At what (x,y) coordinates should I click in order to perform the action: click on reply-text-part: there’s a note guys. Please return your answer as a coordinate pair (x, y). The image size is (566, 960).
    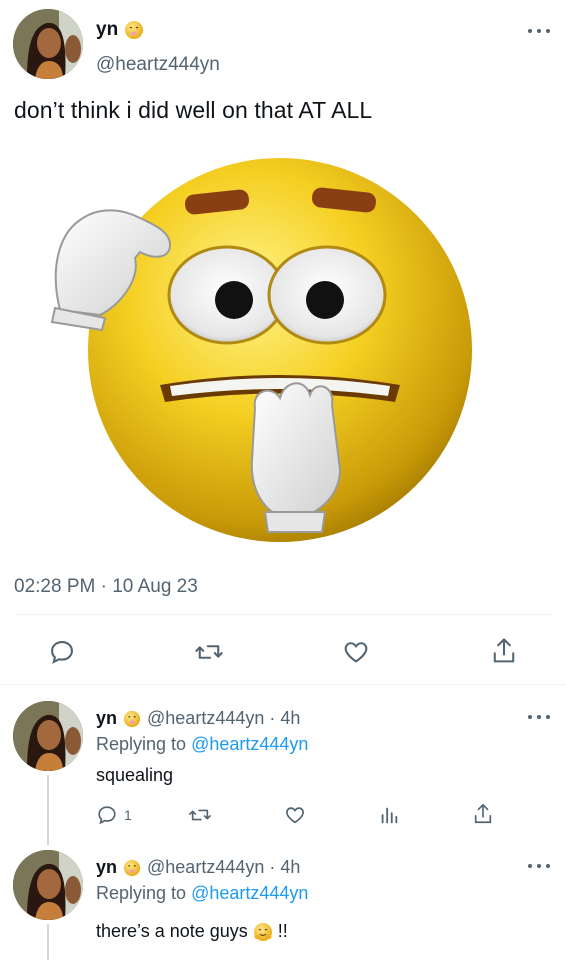
    Looking at the image, I should click on (172, 931).